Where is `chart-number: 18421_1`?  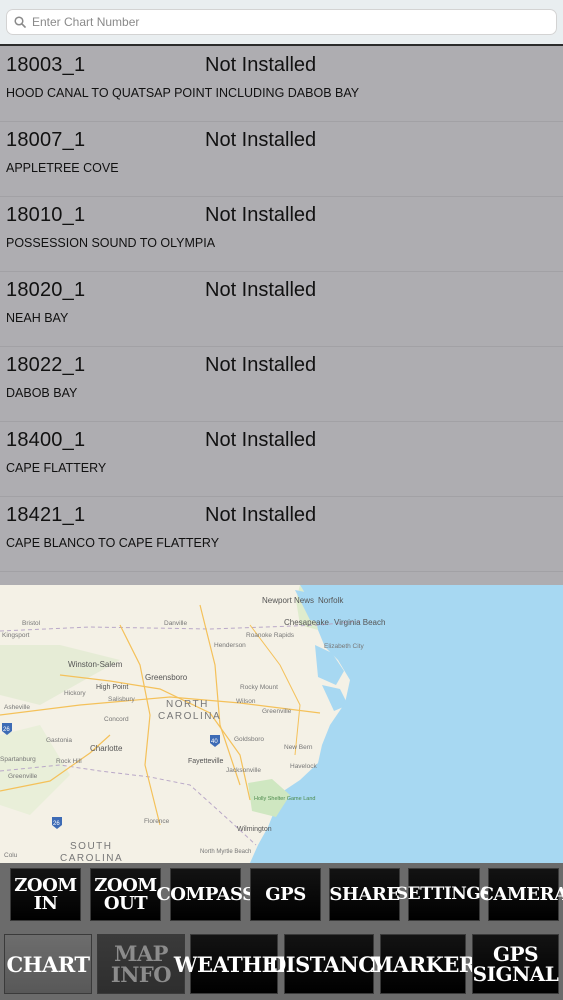 chart-number: 18421_1 is located at coordinates (46, 515).